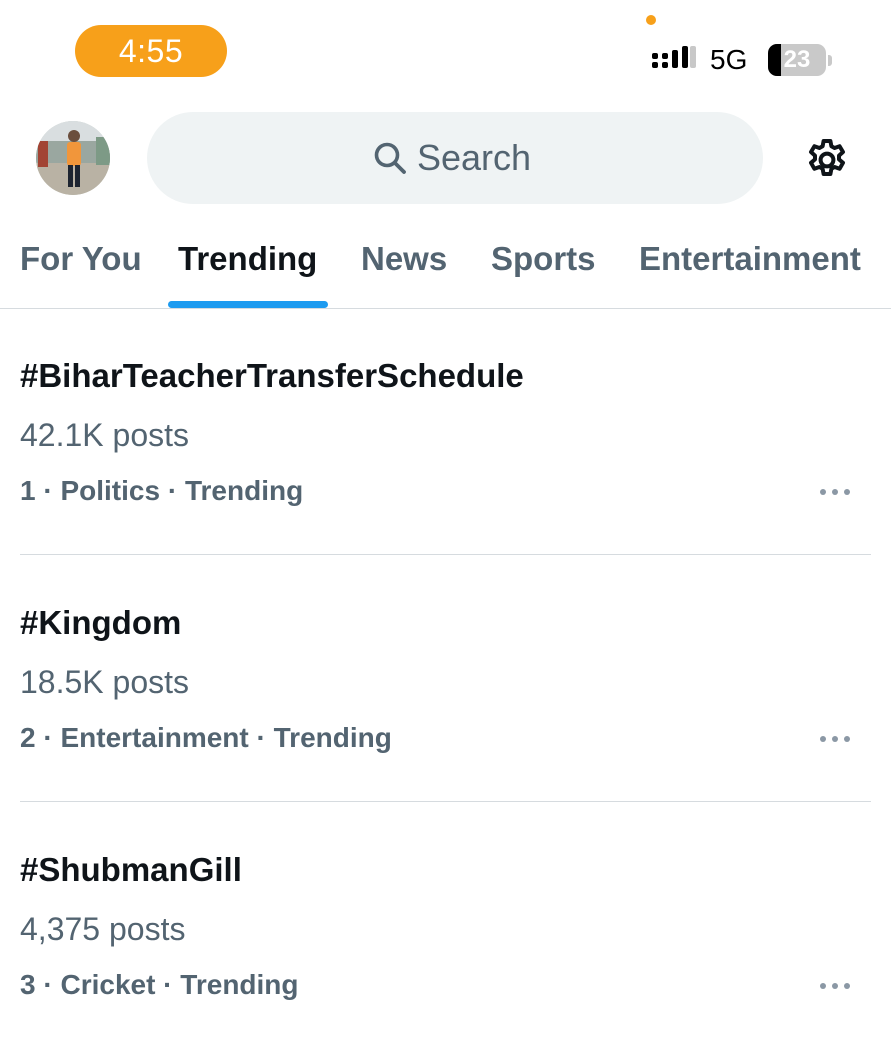 The height and width of the screenshot is (1049, 891). I want to click on avatar, so click(73, 158).